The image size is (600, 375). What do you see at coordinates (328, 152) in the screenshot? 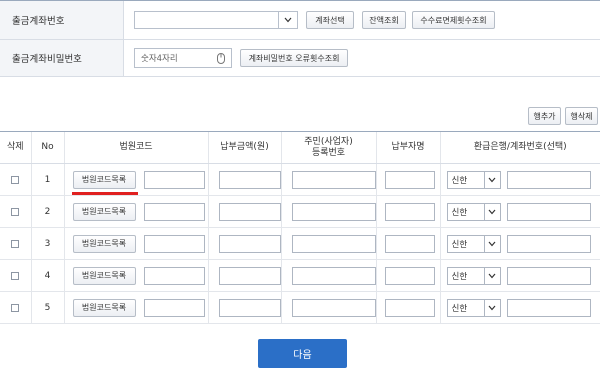
I see `header-resident-id-line2: 등록번호` at bounding box center [328, 152].